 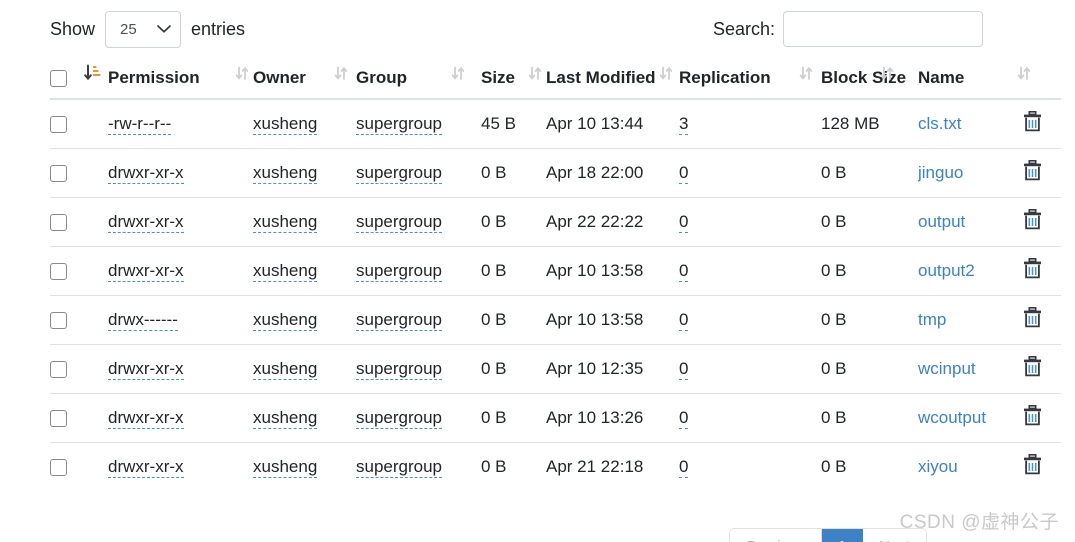 What do you see at coordinates (932, 319) in the screenshot?
I see `file-name-link: tmp` at bounding box center [932, 319].